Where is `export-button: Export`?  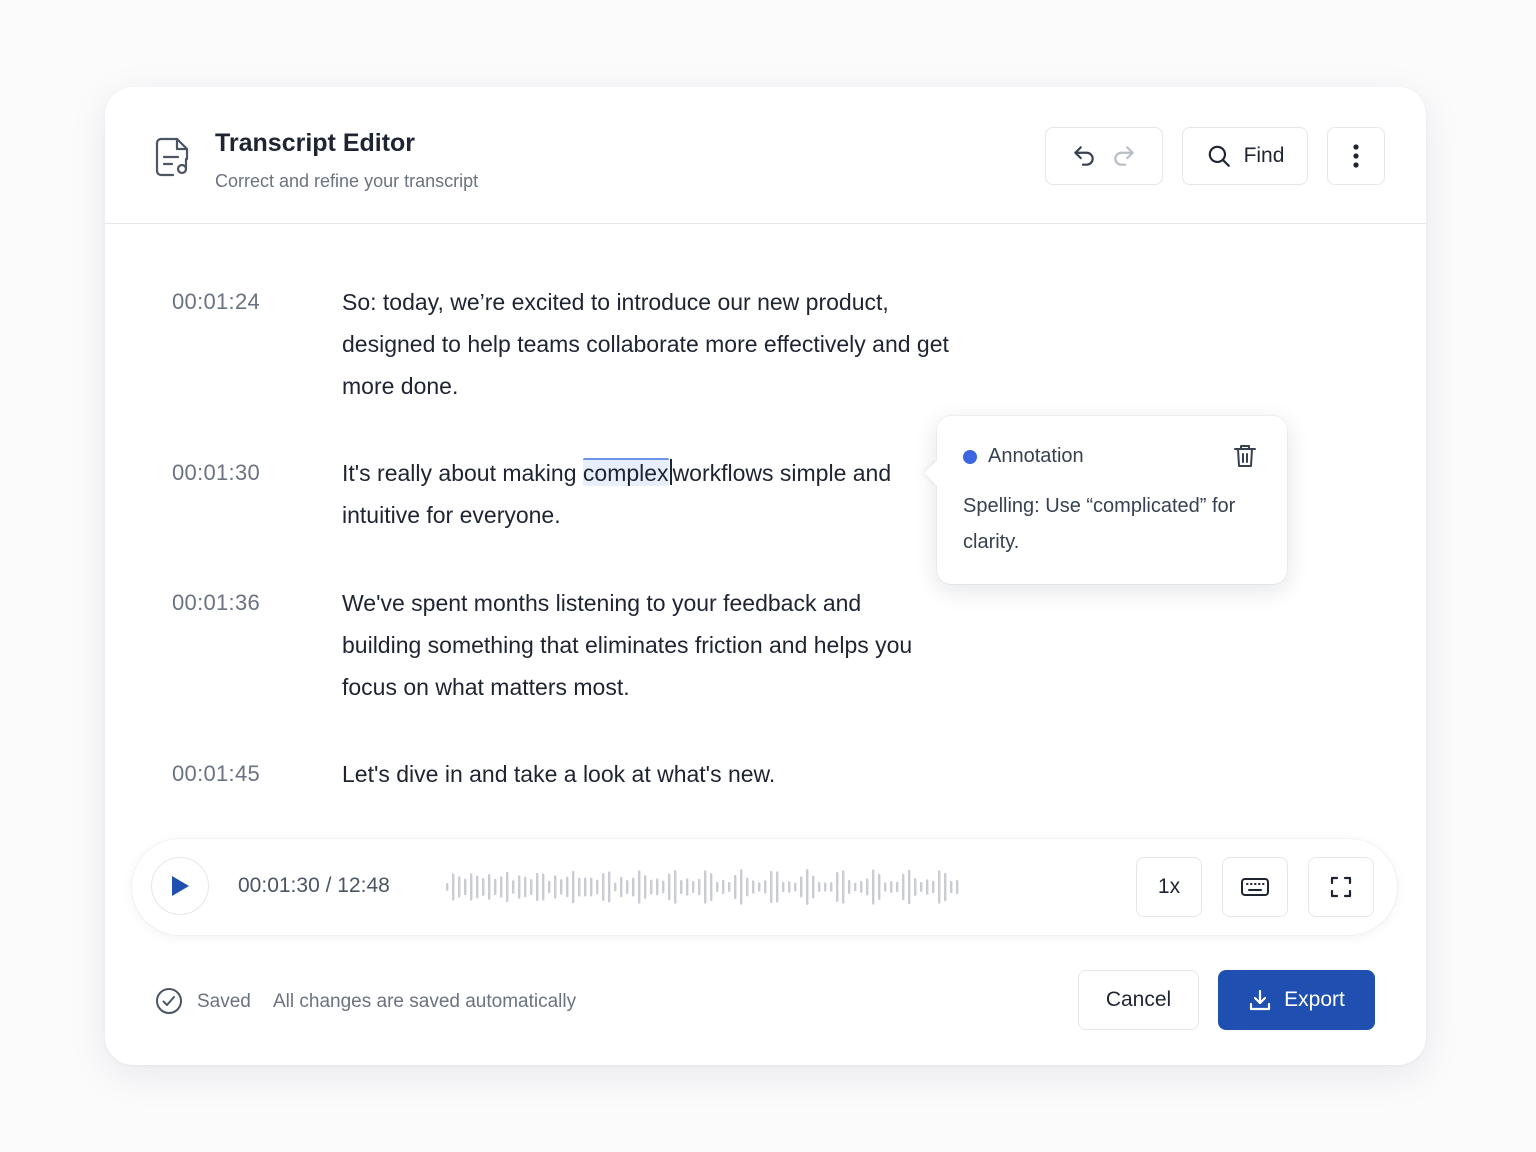
export-button: Export is located at coordinates (1296, 1000).